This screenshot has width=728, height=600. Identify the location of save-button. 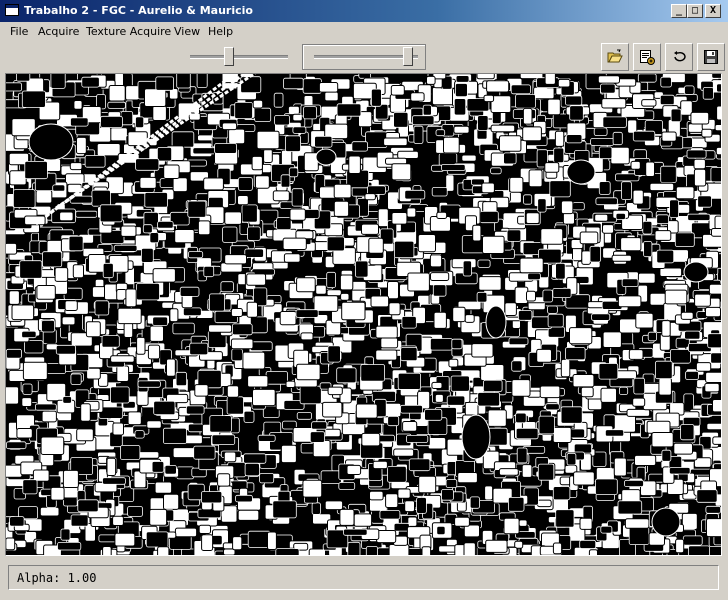
(711, 57).